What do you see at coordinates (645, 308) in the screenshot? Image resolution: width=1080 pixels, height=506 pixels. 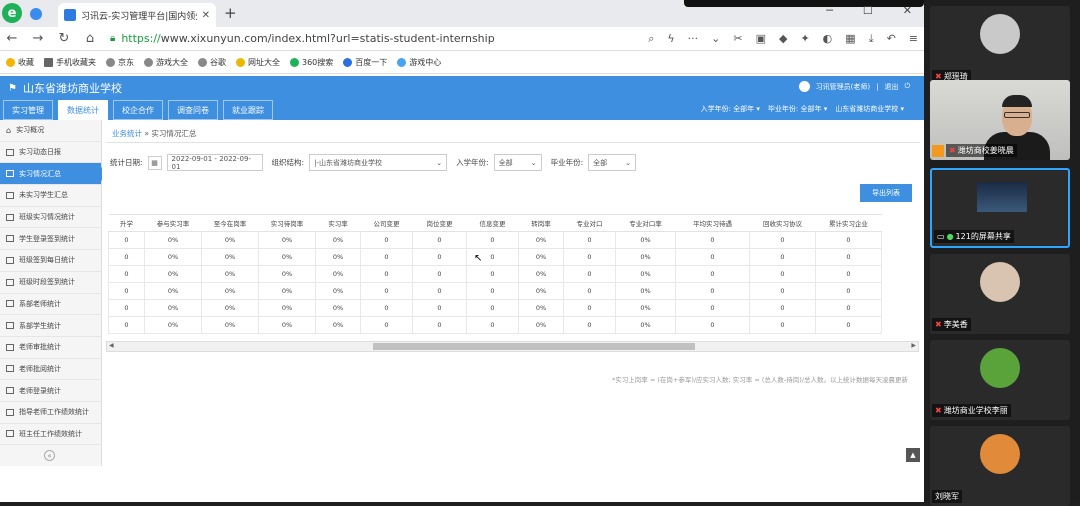 I see `table-cell: 0%` at bounding box center [645, 308].